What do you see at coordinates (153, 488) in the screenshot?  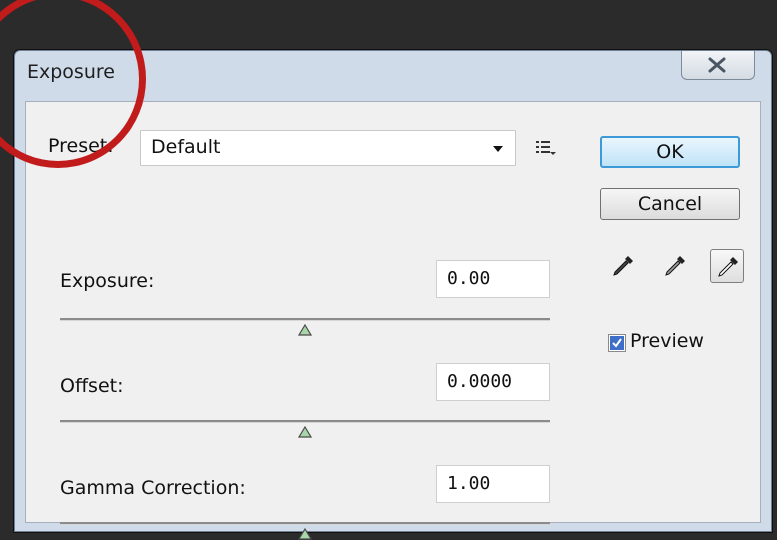 I see `gamma-label: Gamma Correction:` at bounding box center [153, 488].